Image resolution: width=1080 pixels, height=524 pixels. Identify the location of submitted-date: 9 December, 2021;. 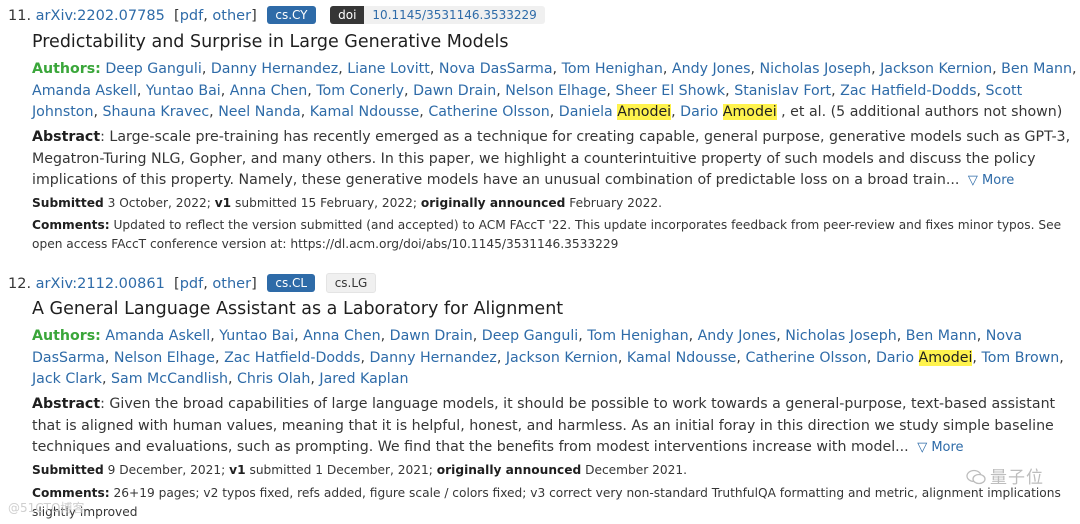
(166, 470).